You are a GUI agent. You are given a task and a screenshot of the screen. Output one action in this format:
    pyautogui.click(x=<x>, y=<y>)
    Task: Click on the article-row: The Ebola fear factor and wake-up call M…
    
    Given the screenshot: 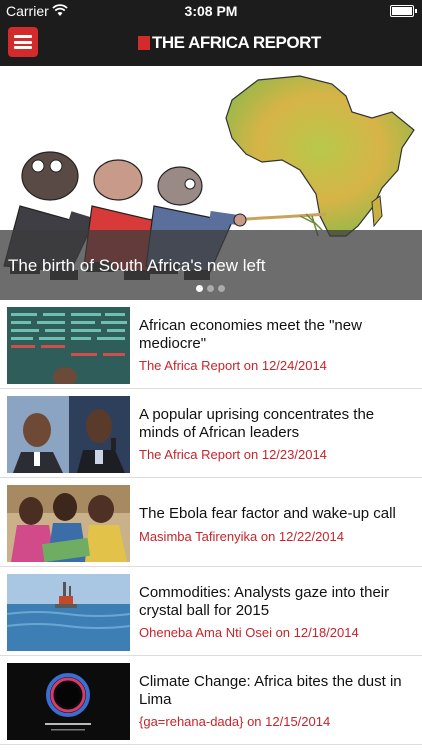 What is the action you would take?
    pyautogui.click(x=211, y=522)
    